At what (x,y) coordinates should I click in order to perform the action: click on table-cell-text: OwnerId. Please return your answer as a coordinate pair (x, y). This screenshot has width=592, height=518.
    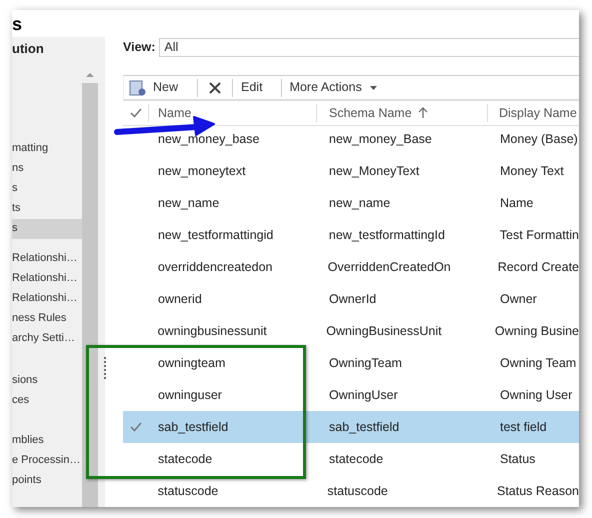
    Looking at the image, I should click on (353, 299).